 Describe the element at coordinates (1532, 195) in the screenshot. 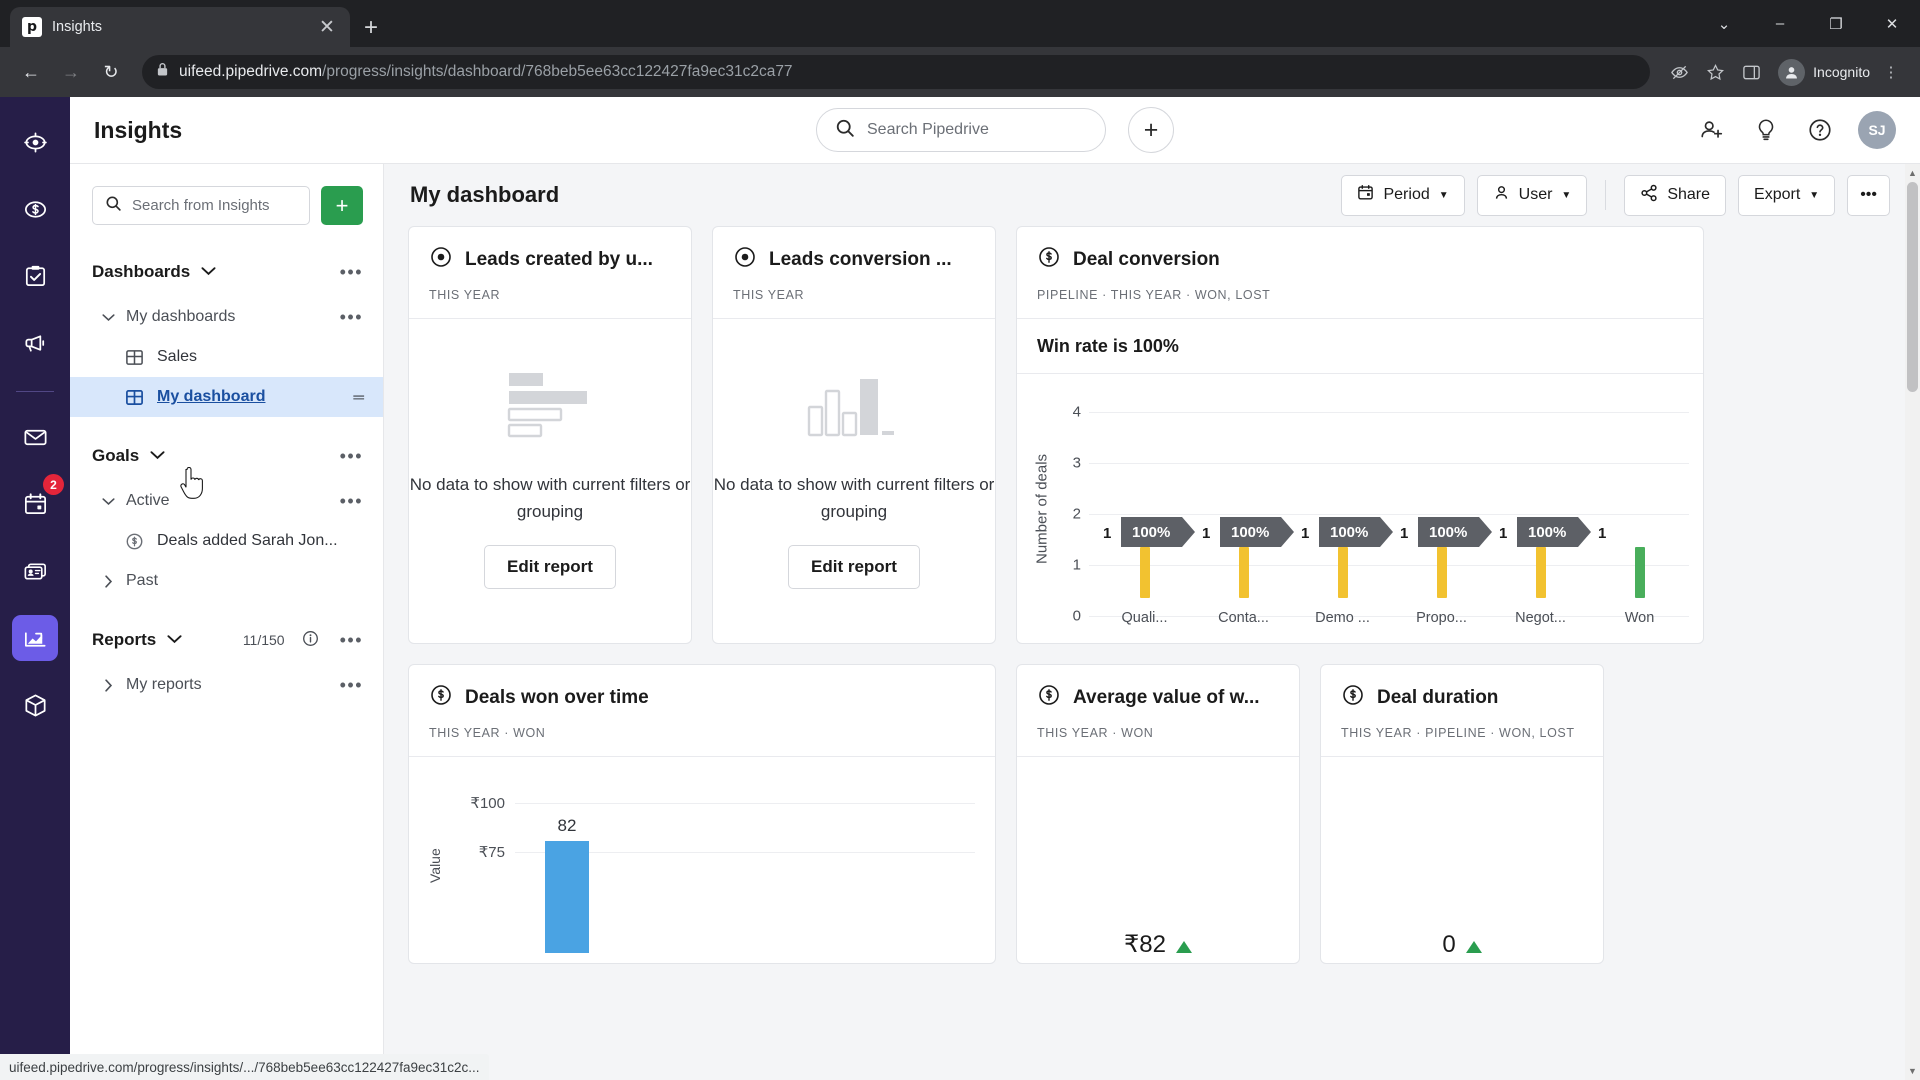

I see `user-filter-button: User ▼` at that location.